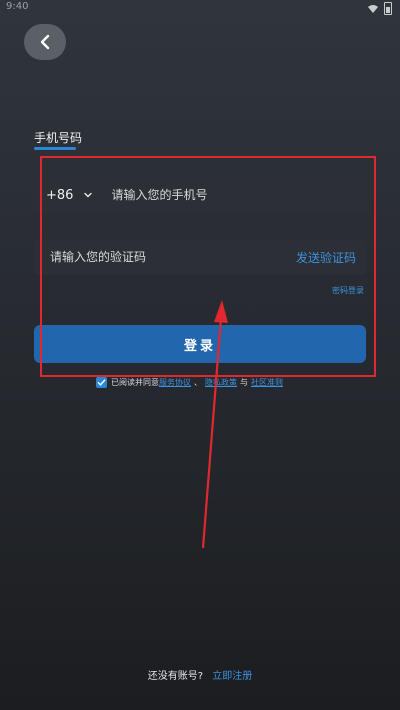 This screenshot has width=400, height=710. I want to click on verification-code-field: 发送验证码, so click(200, 257).